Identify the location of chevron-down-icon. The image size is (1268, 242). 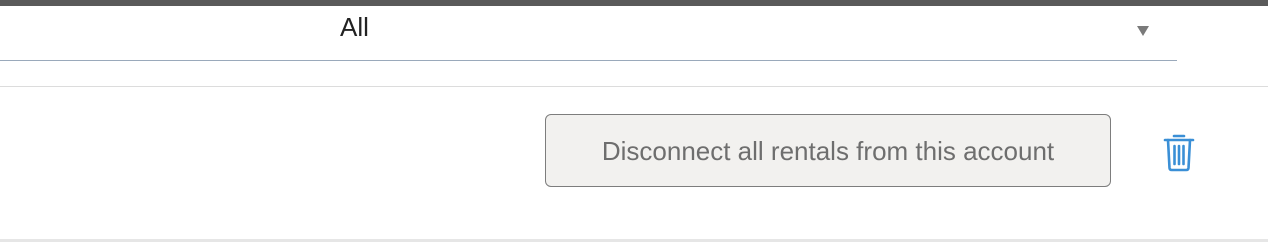
(1143, 31).